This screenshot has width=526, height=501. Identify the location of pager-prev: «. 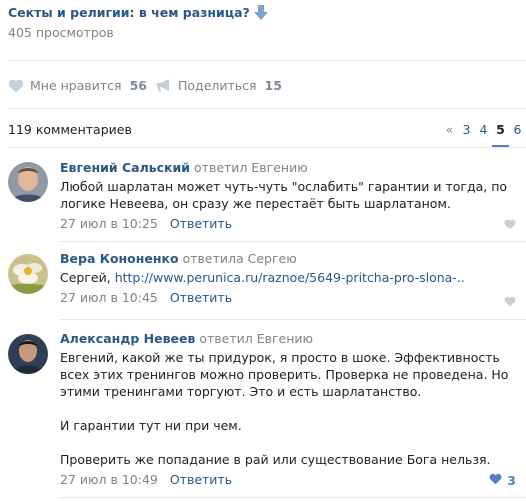
(449, 129).